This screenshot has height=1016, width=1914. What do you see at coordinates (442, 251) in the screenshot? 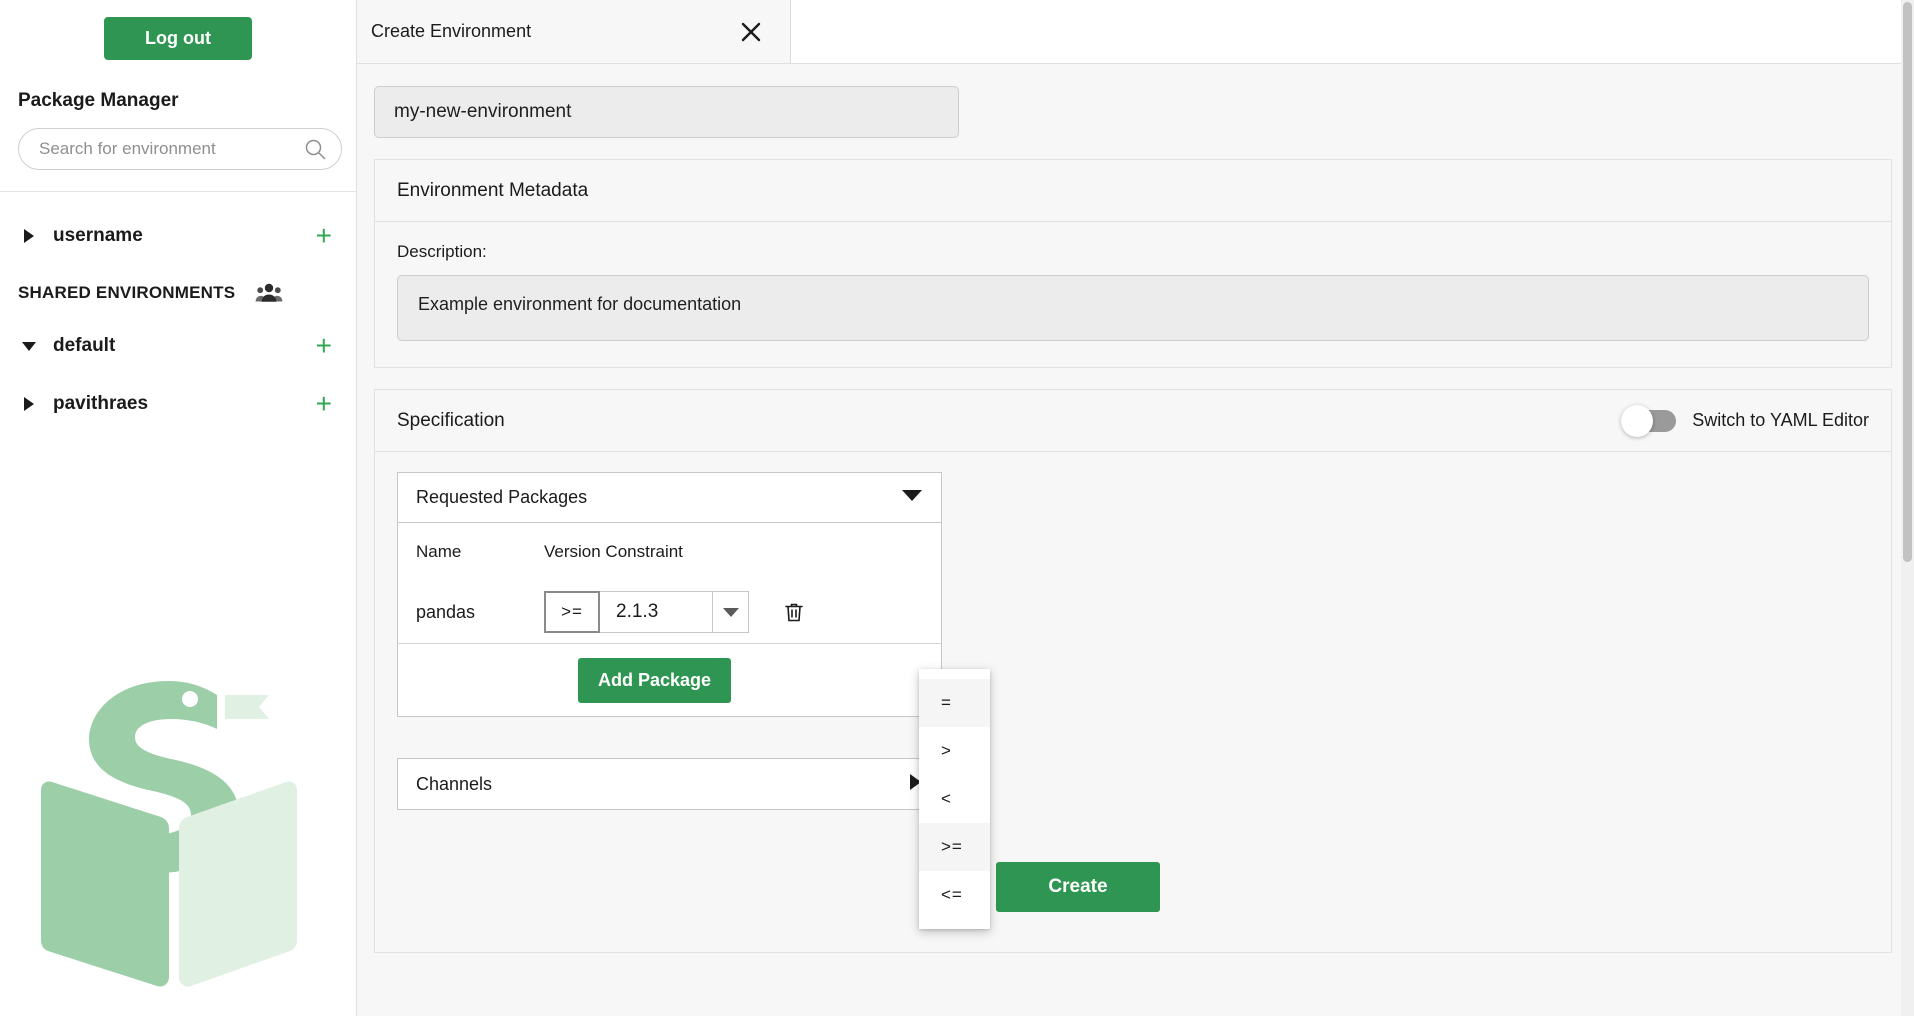
I see `description-label: Description:` at bounding box center [442, 251].